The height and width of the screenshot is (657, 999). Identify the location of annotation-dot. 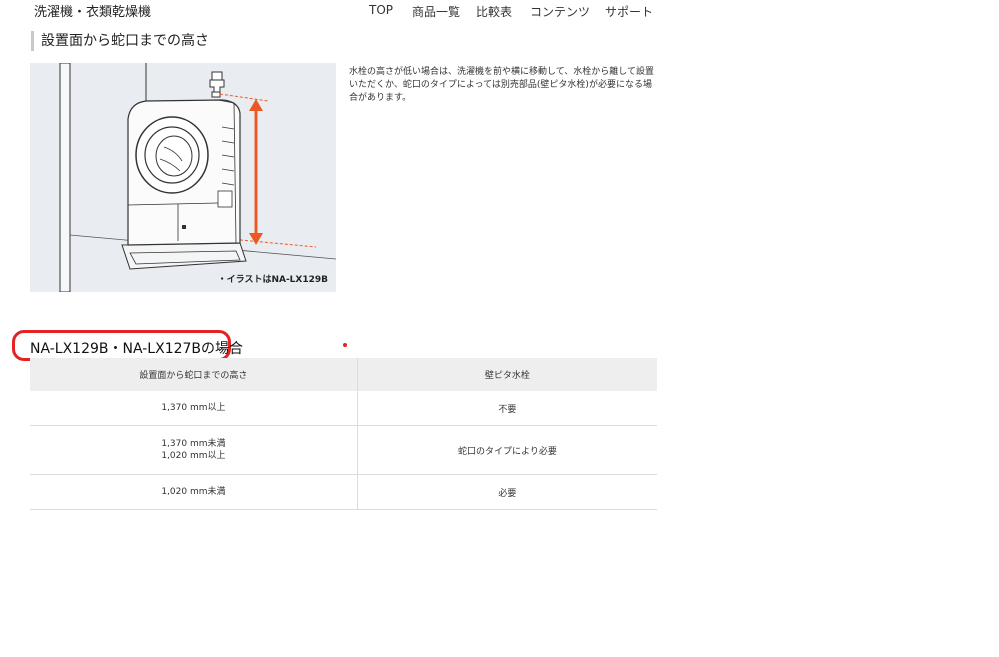
(345, 345).